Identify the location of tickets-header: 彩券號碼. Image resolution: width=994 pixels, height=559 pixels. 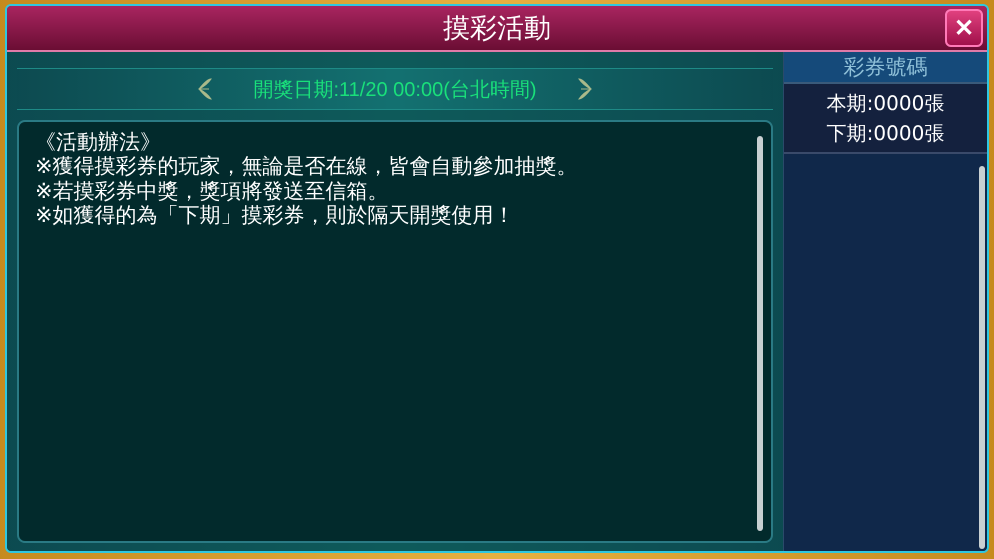
(885, 68).